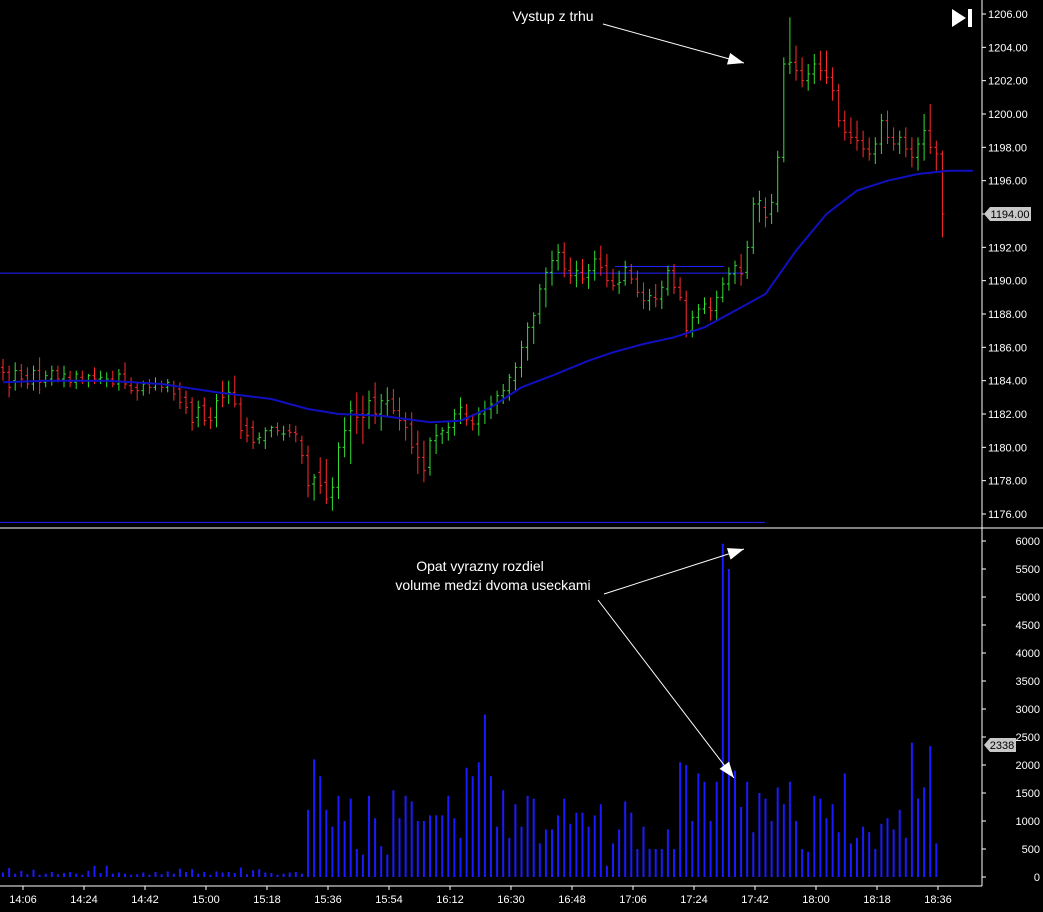 The width and height of the screenshot is (1043, 912). What do you see at coordinates (1007, 515) in the screenshot?
I see `price-tick-label: 1176.00` at bounding box center [1007, 515].